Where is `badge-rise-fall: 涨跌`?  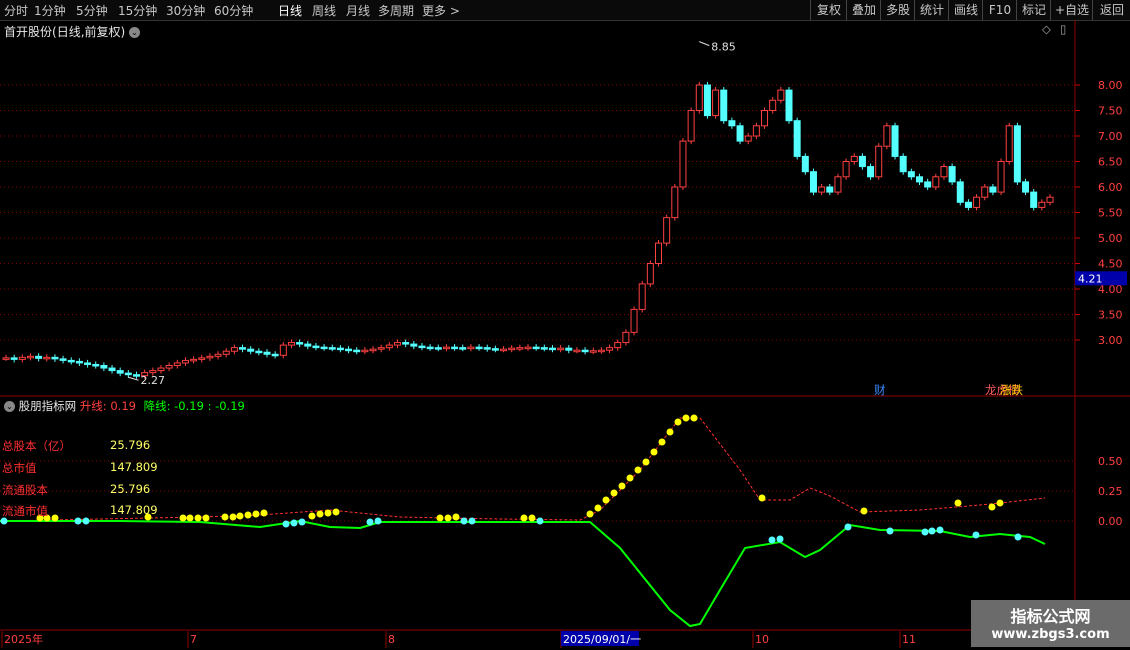 badge-rise-fall: 涨跌 is located at coordinates (1011, 390).